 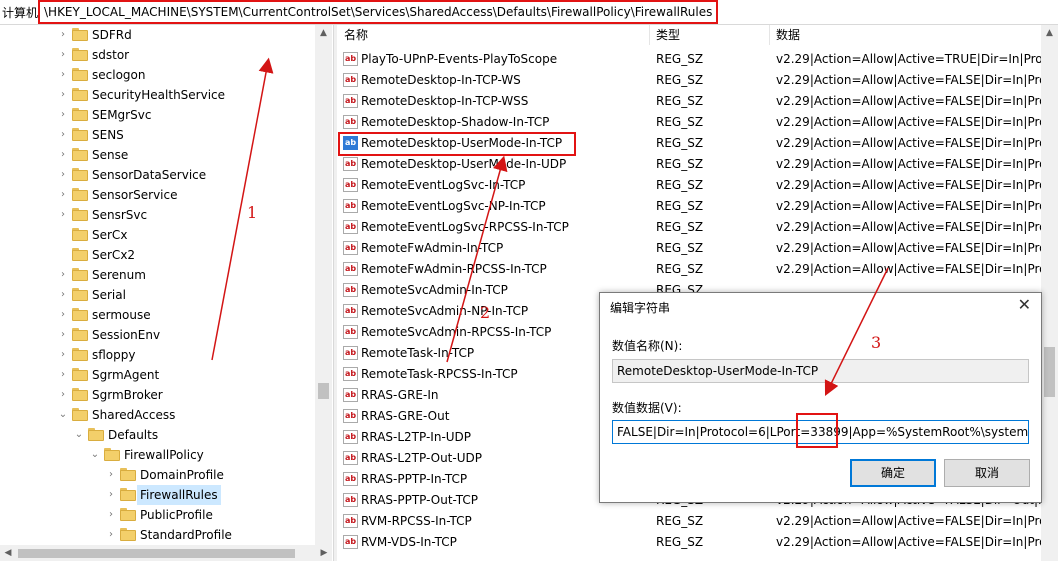 What do you see at coordinates (157, 355) in the screenshot?
I see `tree-item: › sfloppy` at bounding box center [157, 355].